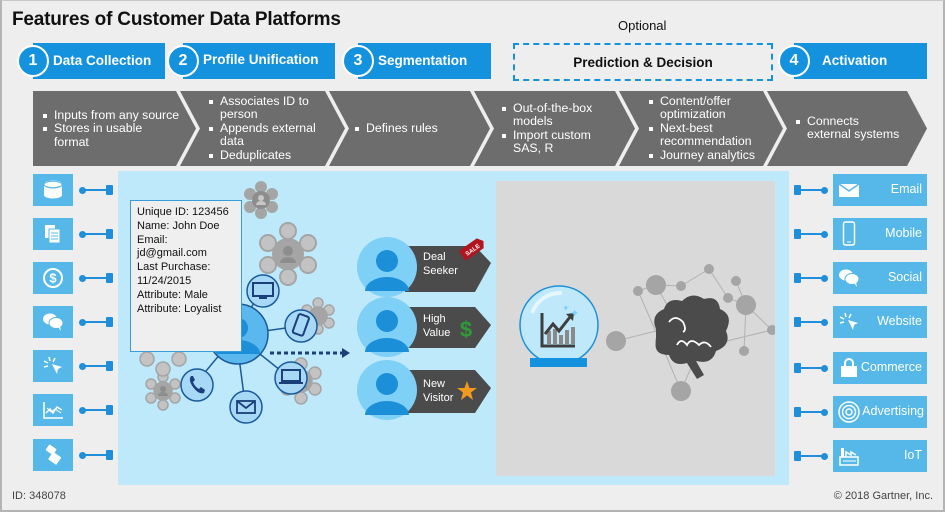 This screenshot has height=512, width=945. What do you see at coordinates (849, 233) in the screenshot?
I see `smartphone-icon` at bounding box center [849, 233].